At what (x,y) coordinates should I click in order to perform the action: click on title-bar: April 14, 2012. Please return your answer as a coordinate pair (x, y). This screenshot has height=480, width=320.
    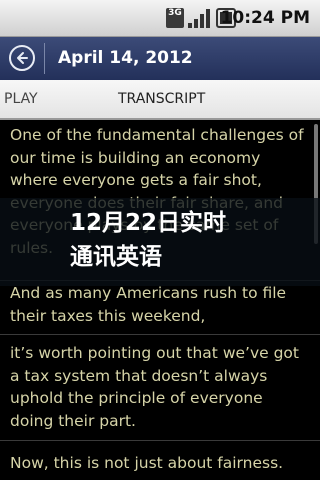
    Looking at the image, I should click on (160, 58).